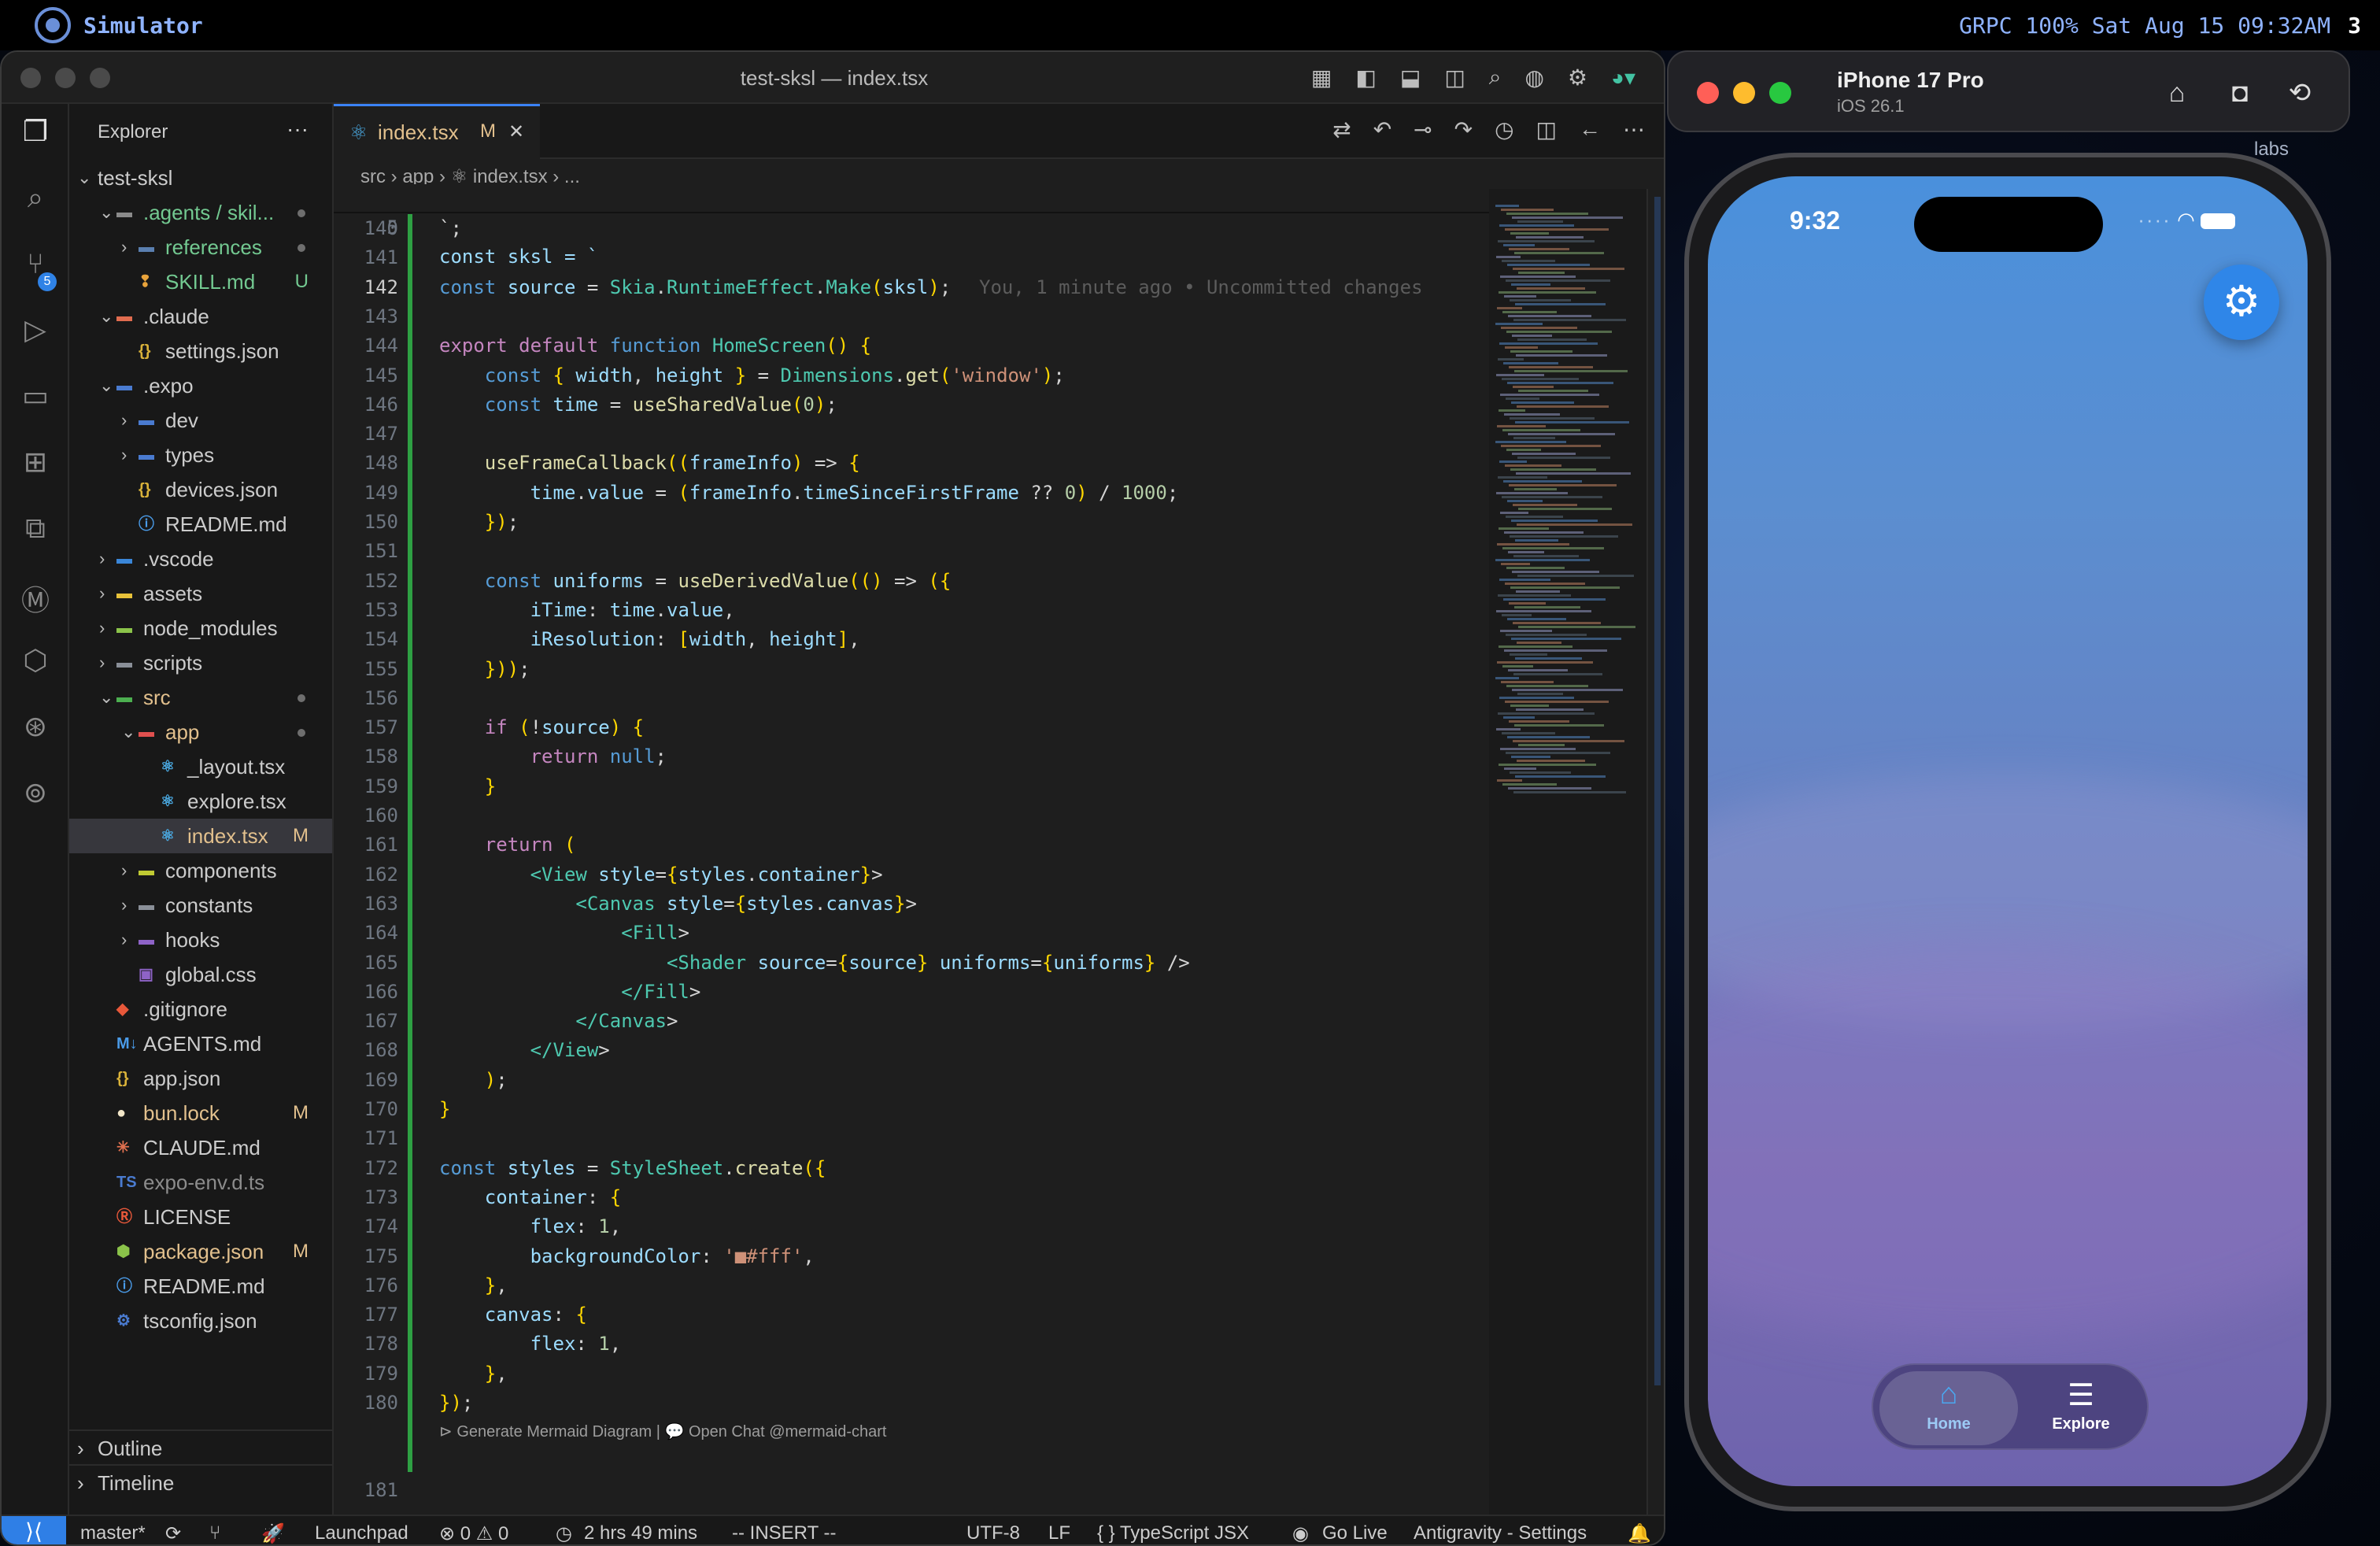 This screenshot has width=2380, height=1546. What do you see at coordinates (1454, 78) in the screenshot?
I see `toggle-secondary-sidebar-icon: ◫` at bounding box center [1454, 78].